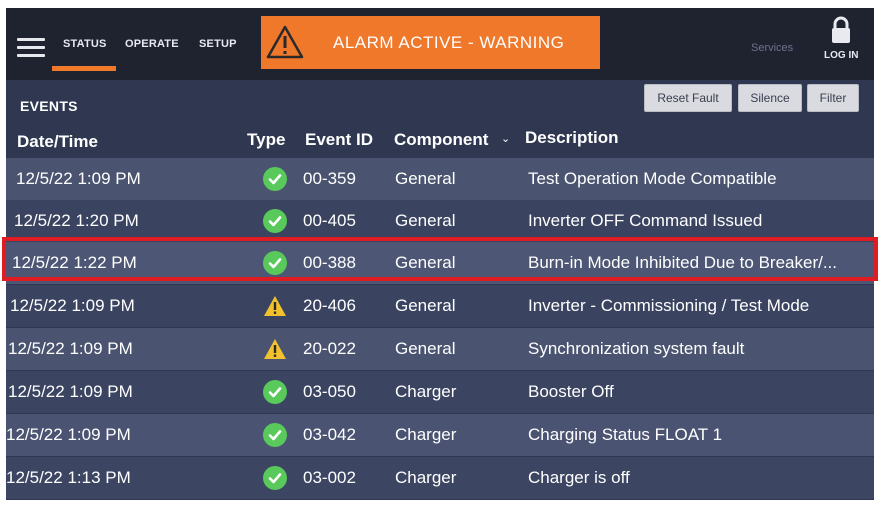 The height and width of the screenshot is (506, 881). I want to click on lock-icon, so click(841, 30).